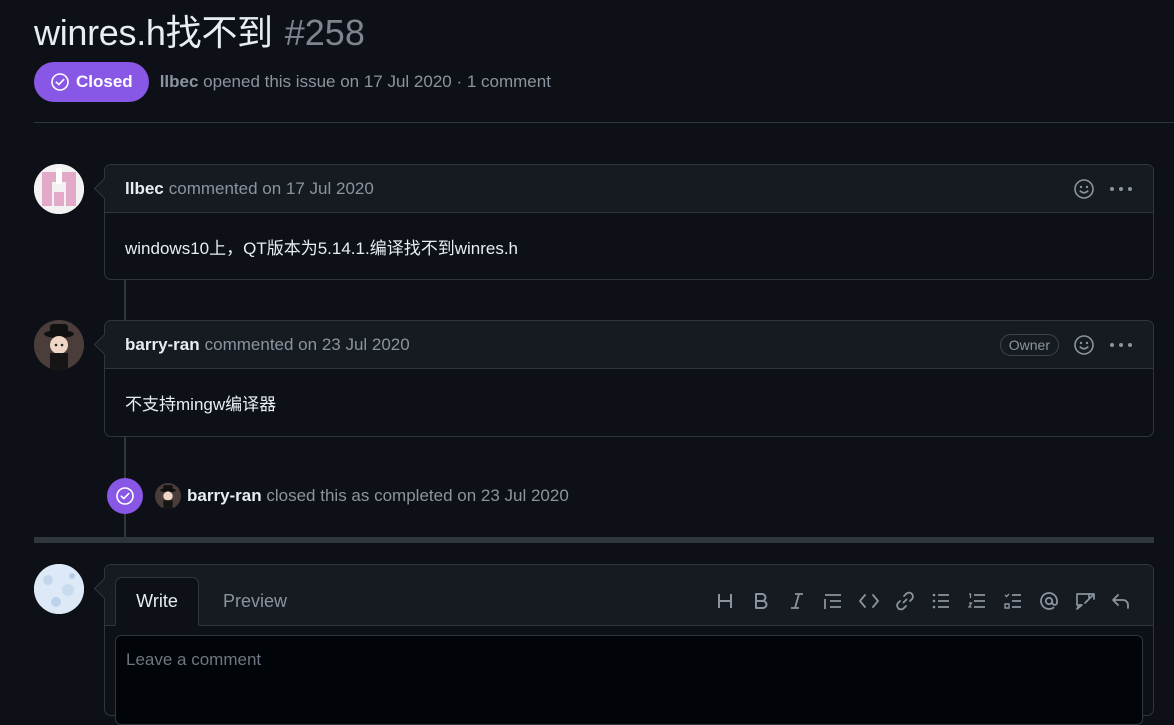  Describe the element at coordinates (162, 345) in the screenshot. I see `comment-author: barry-ran` at that location.